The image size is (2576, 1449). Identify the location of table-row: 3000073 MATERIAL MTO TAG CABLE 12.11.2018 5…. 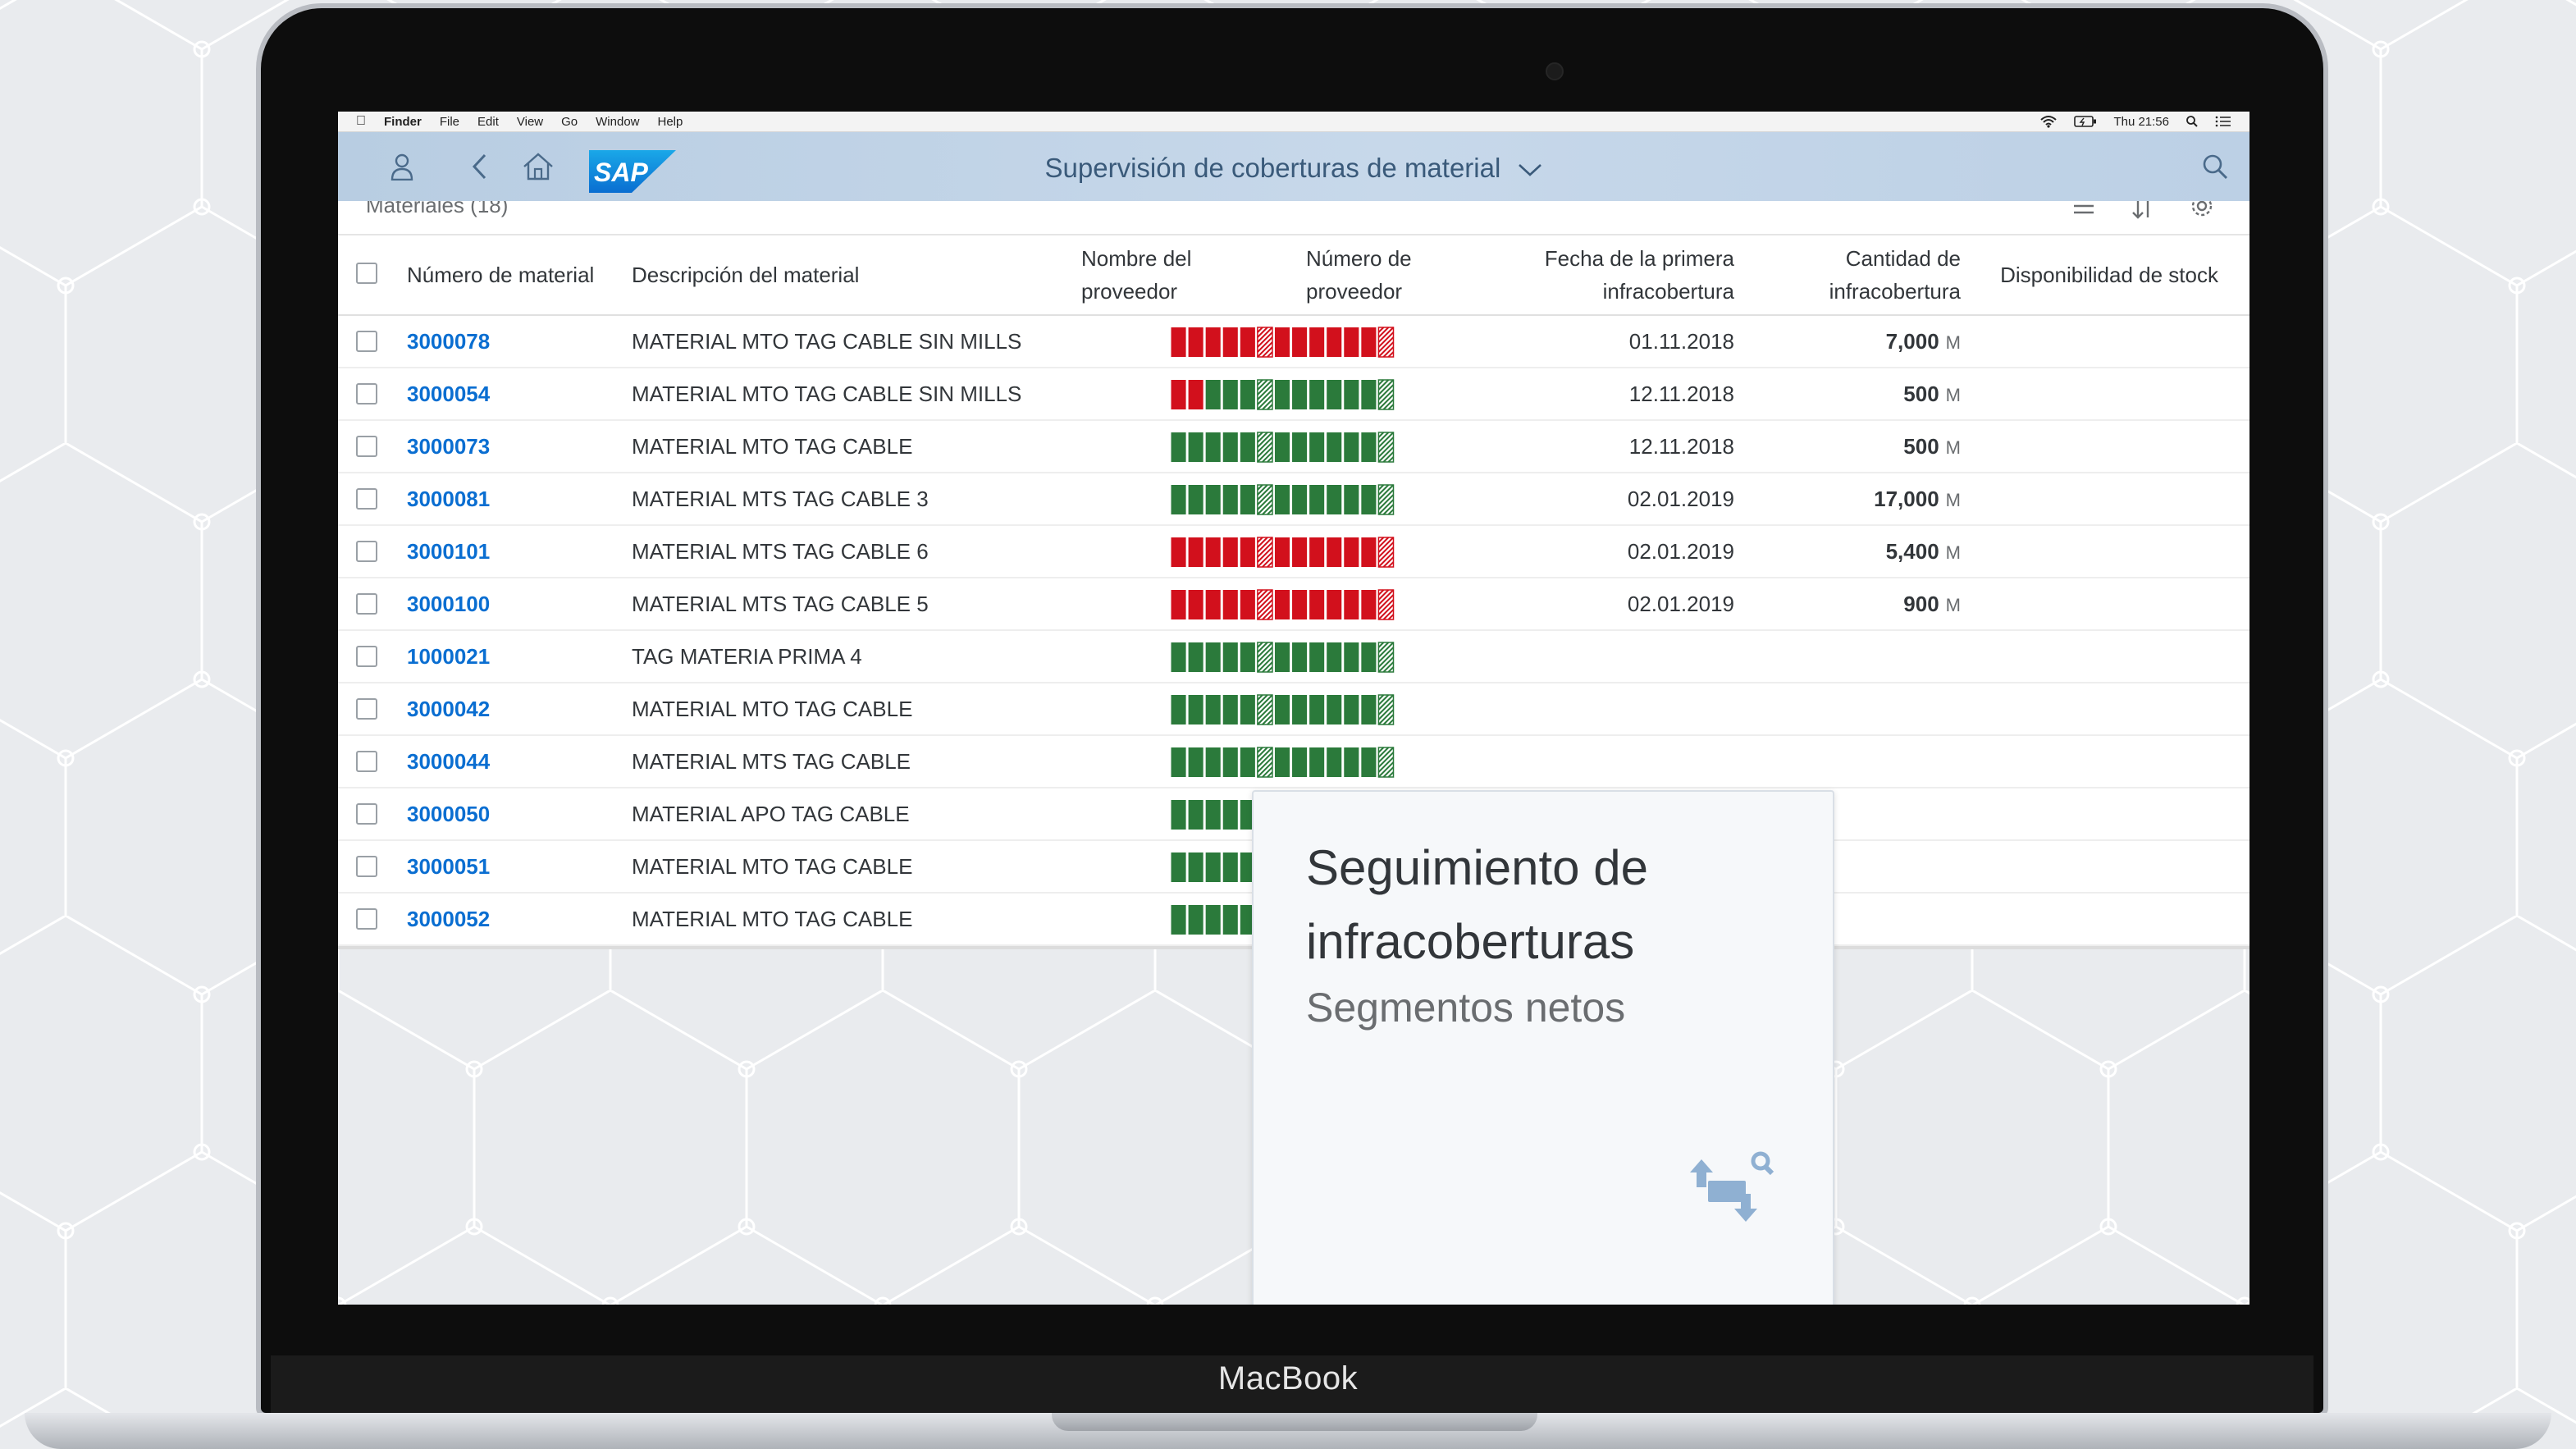
(1294, 447).